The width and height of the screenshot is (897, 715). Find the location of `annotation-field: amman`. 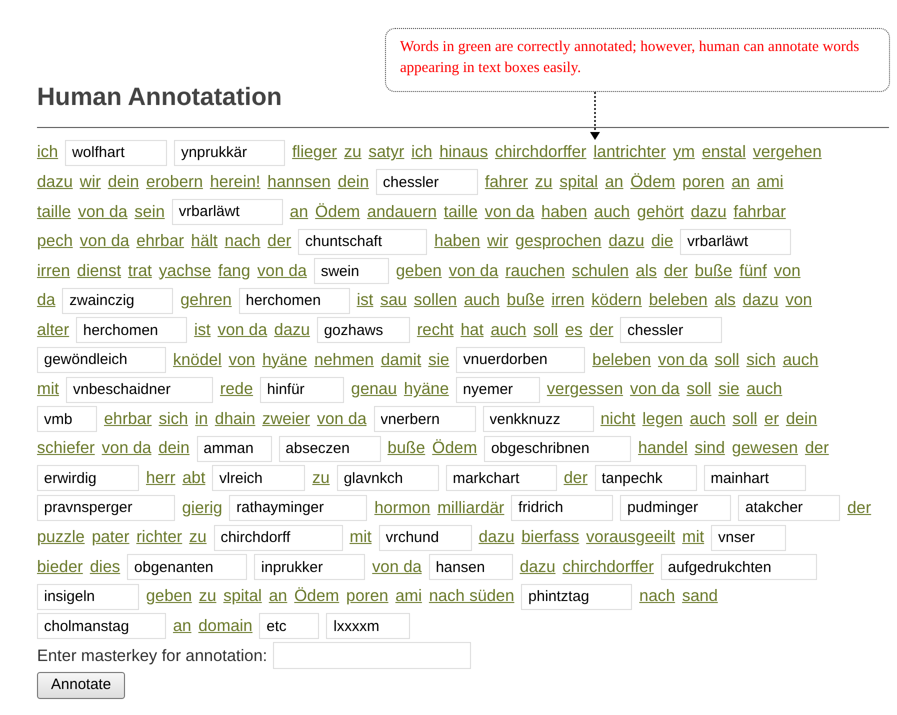

annotation-field: amman is located at coordinates (234, 449).